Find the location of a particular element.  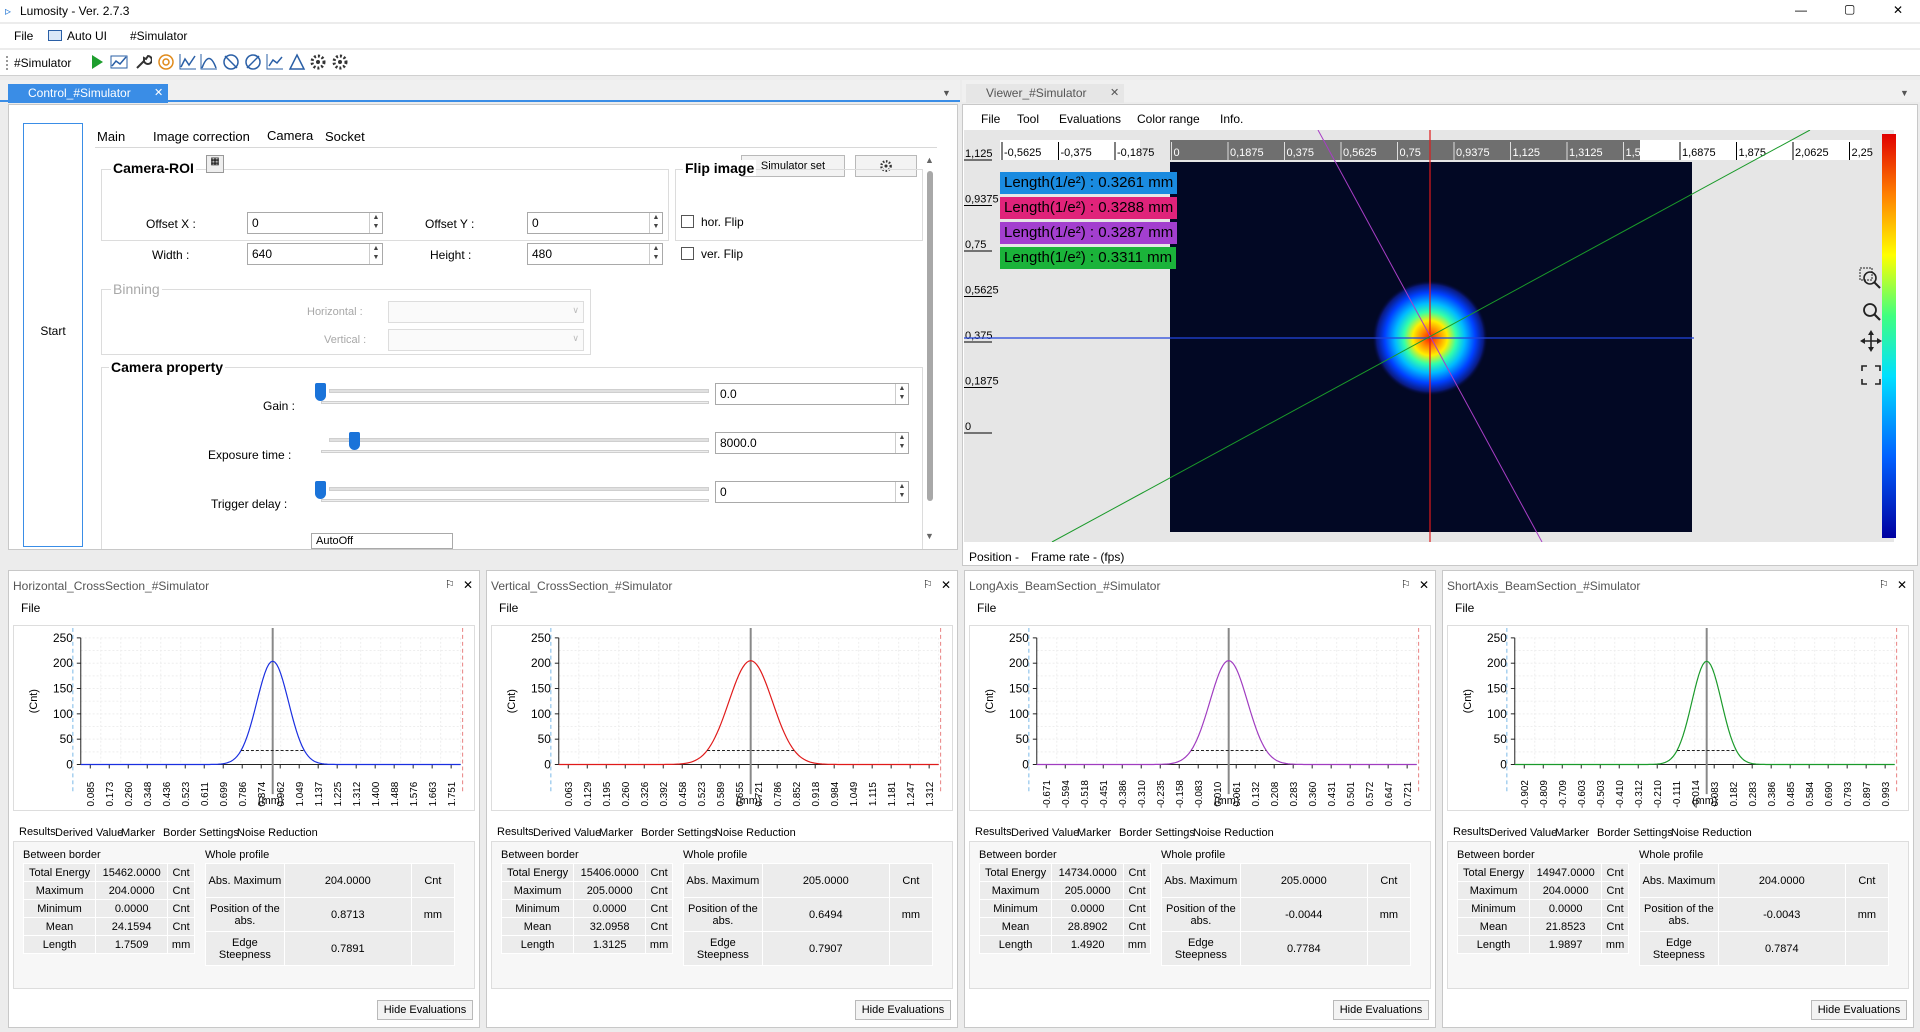

gain-input: 0.0 ▲ ▼ is located at coordinates (812, 394).